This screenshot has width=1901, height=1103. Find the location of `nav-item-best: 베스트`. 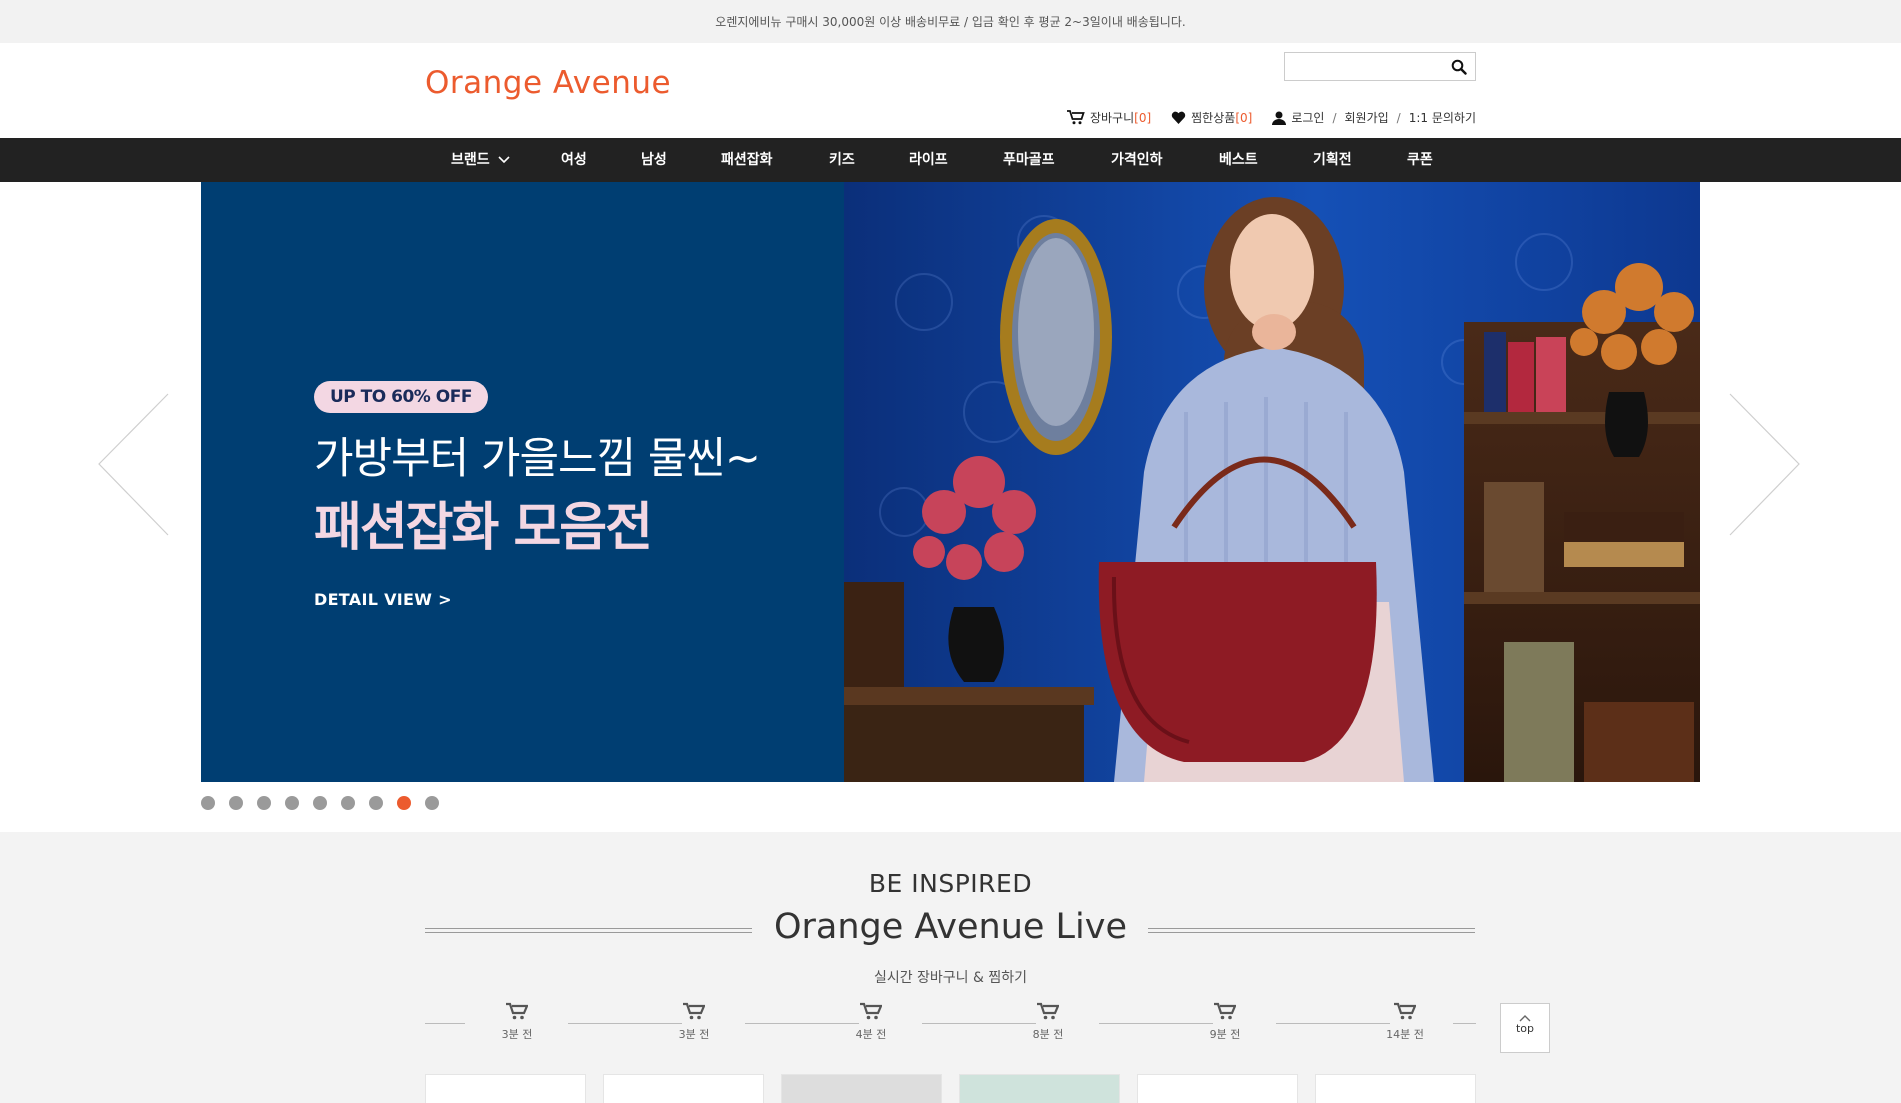

nav-item-best: 베스트 is located at coordinates (1238, 160).